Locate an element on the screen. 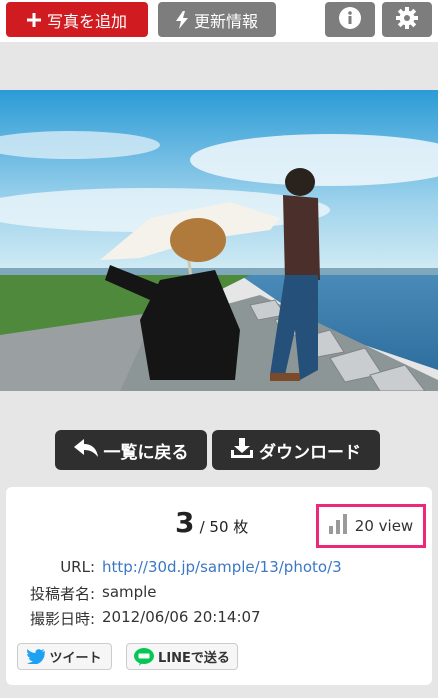 This screenshot has width=438, height=698. photo-url-link: http://30d.jp/sample/13/photo/3 is located at coordinates (222, 567).